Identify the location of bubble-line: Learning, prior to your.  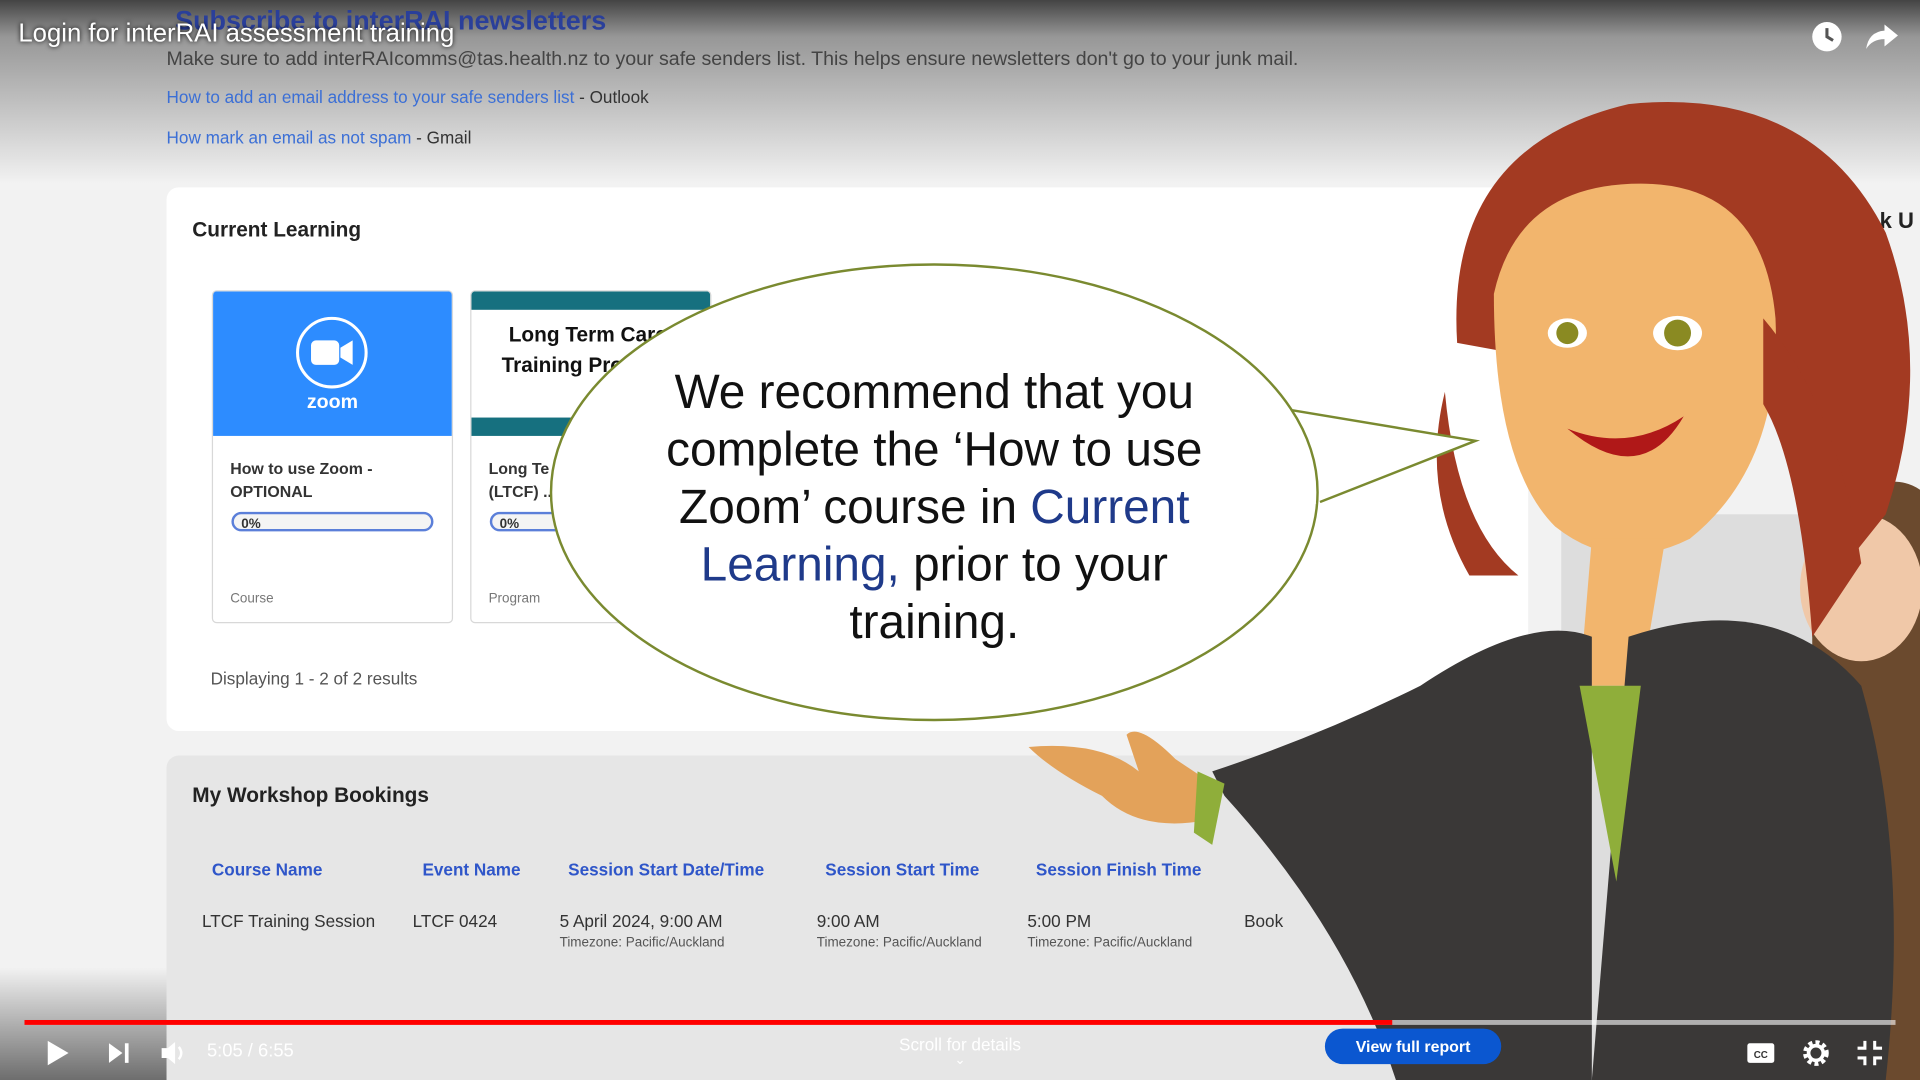
(934, 565).